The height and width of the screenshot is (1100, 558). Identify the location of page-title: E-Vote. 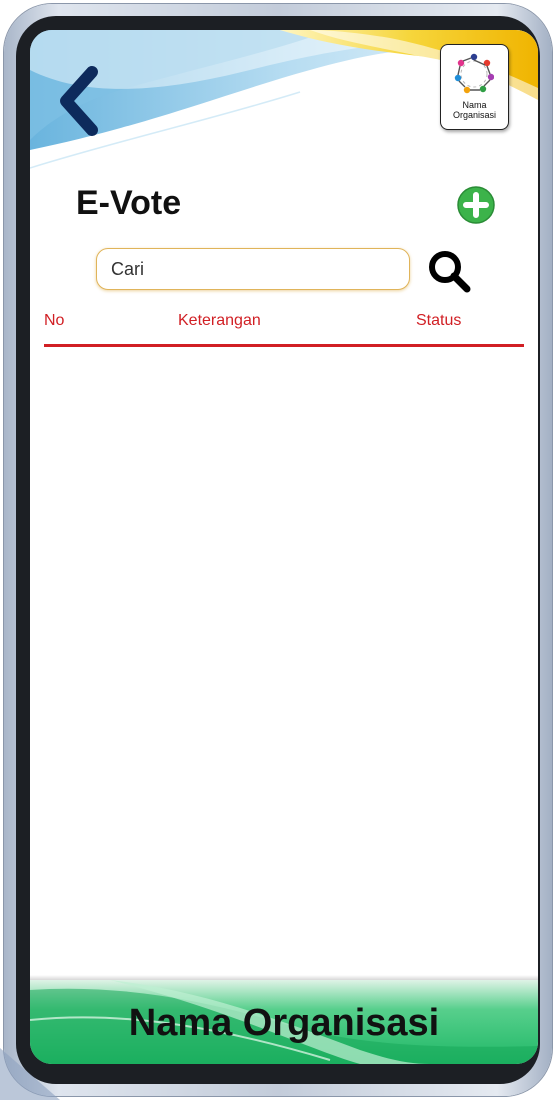
(129, 203).